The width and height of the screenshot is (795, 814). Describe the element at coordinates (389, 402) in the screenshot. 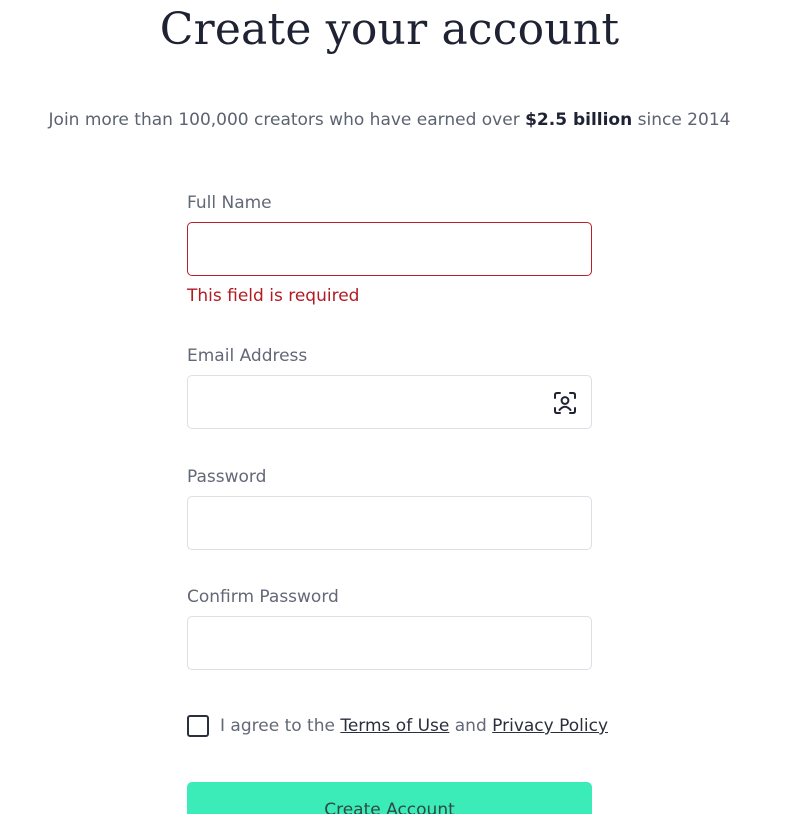

I see `email-field` at that location.